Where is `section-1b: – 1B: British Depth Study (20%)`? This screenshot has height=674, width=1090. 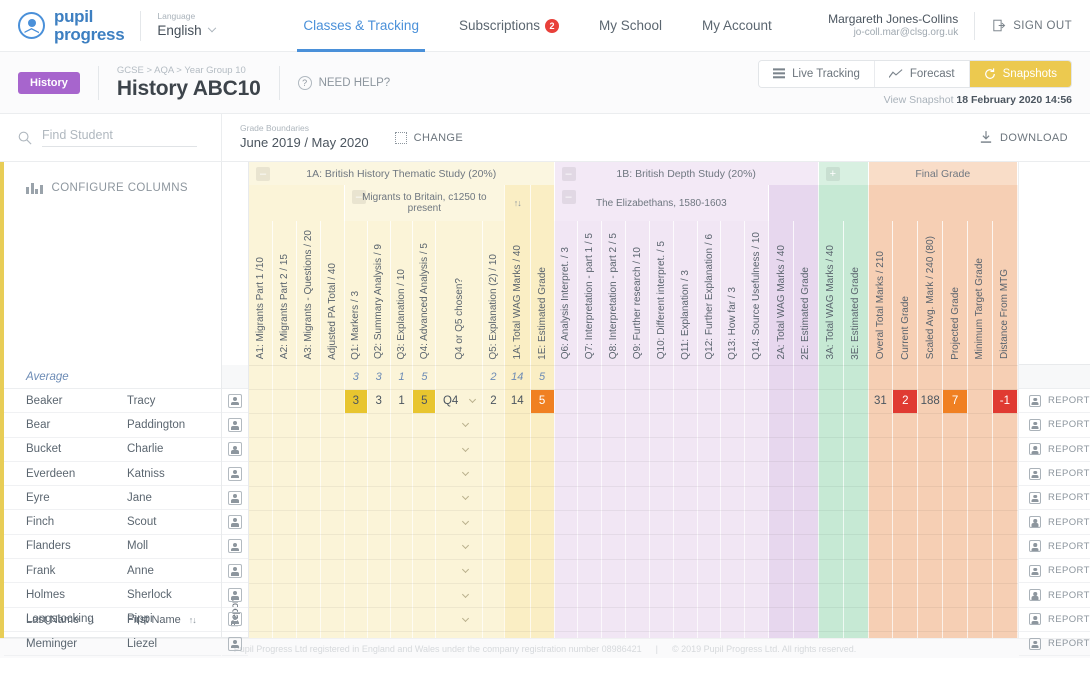
section-1b: – 1B: British Depth Study (20%) is located at coordinates (686, 173).